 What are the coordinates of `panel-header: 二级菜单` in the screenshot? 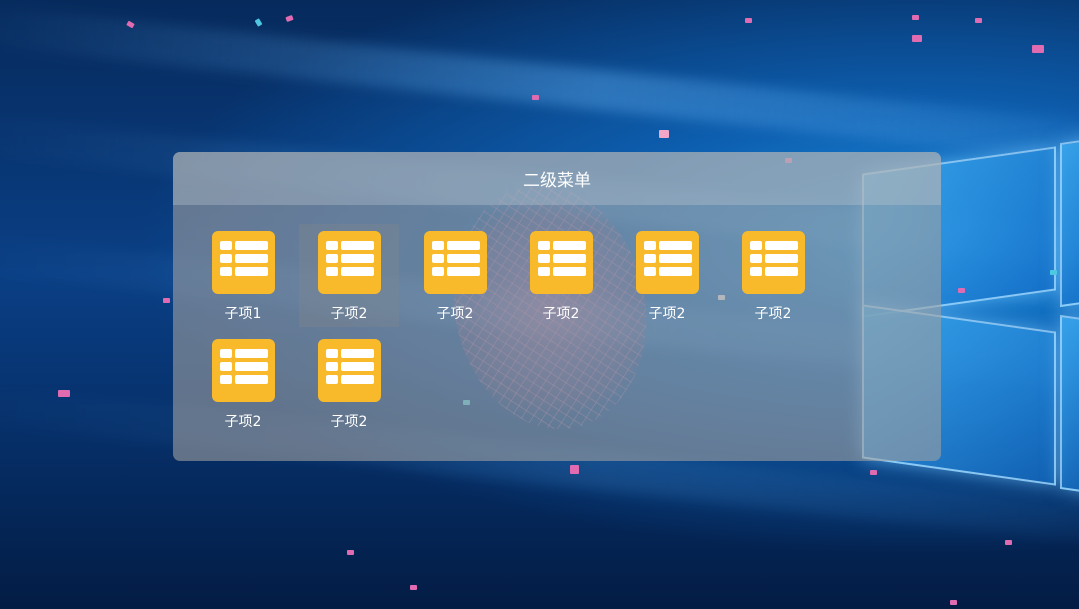 It's located at (557, 178).